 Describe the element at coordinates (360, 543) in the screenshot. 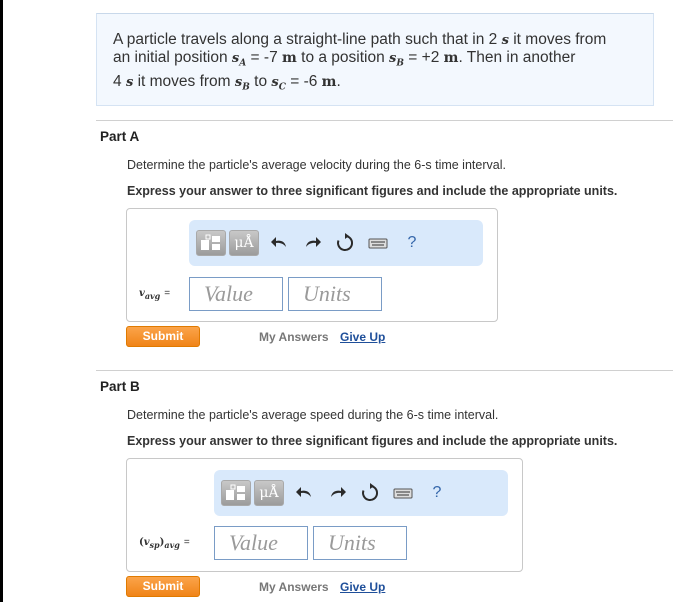

I see `part-b-units-input` at that location.